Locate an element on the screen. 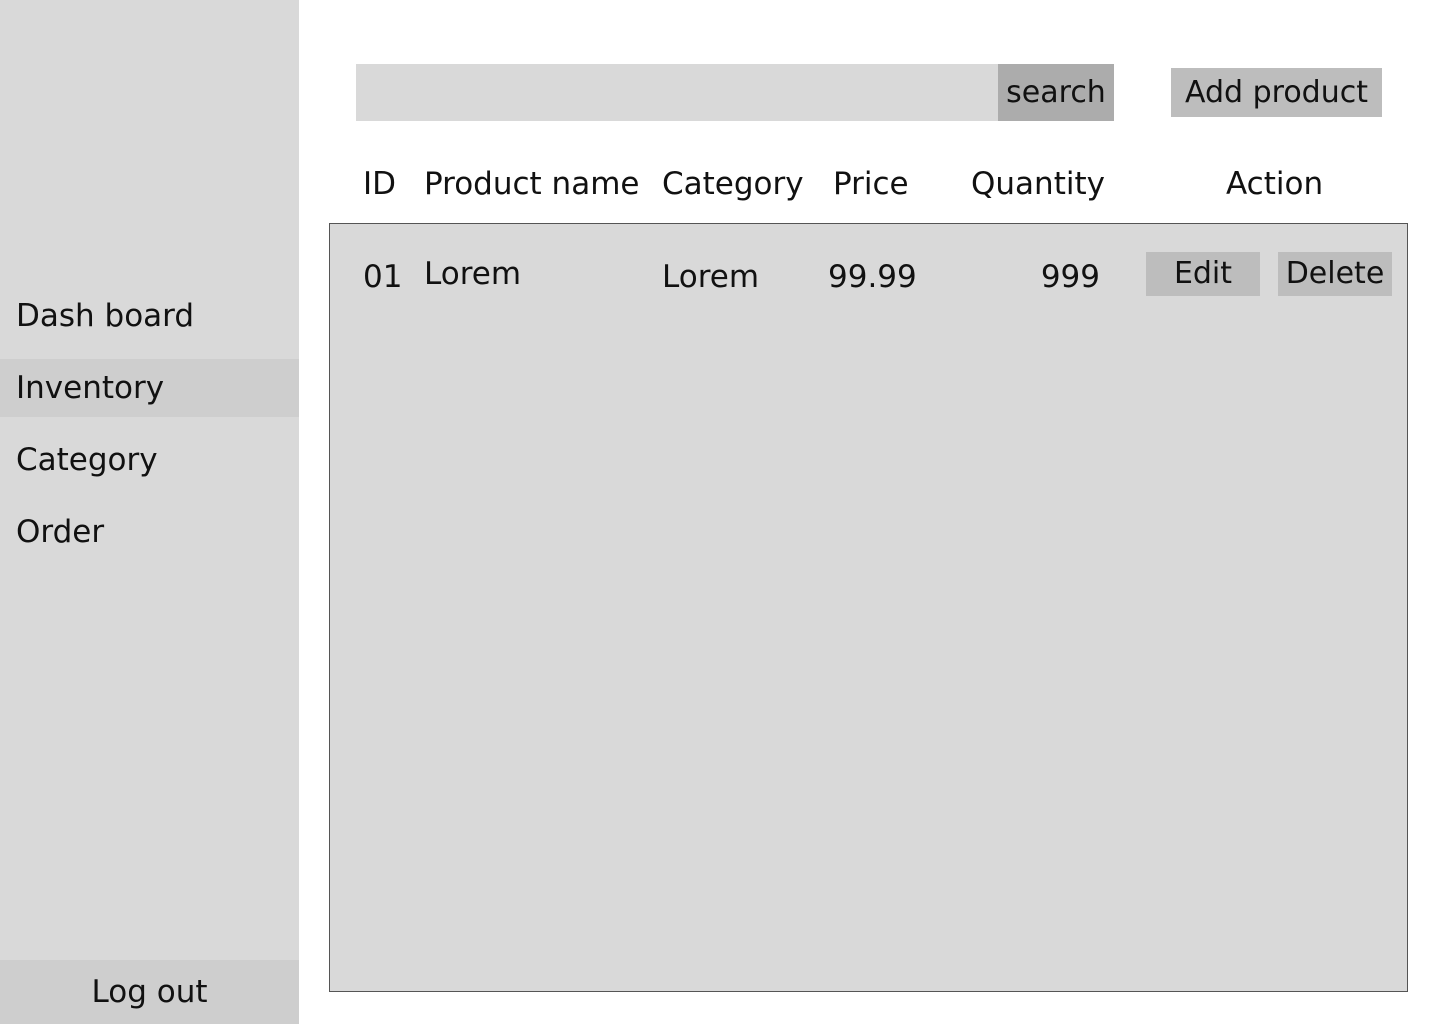 This screenshot has height=1024, width=1440. cell-price: 99.99 is located at coordinates (872, 277).